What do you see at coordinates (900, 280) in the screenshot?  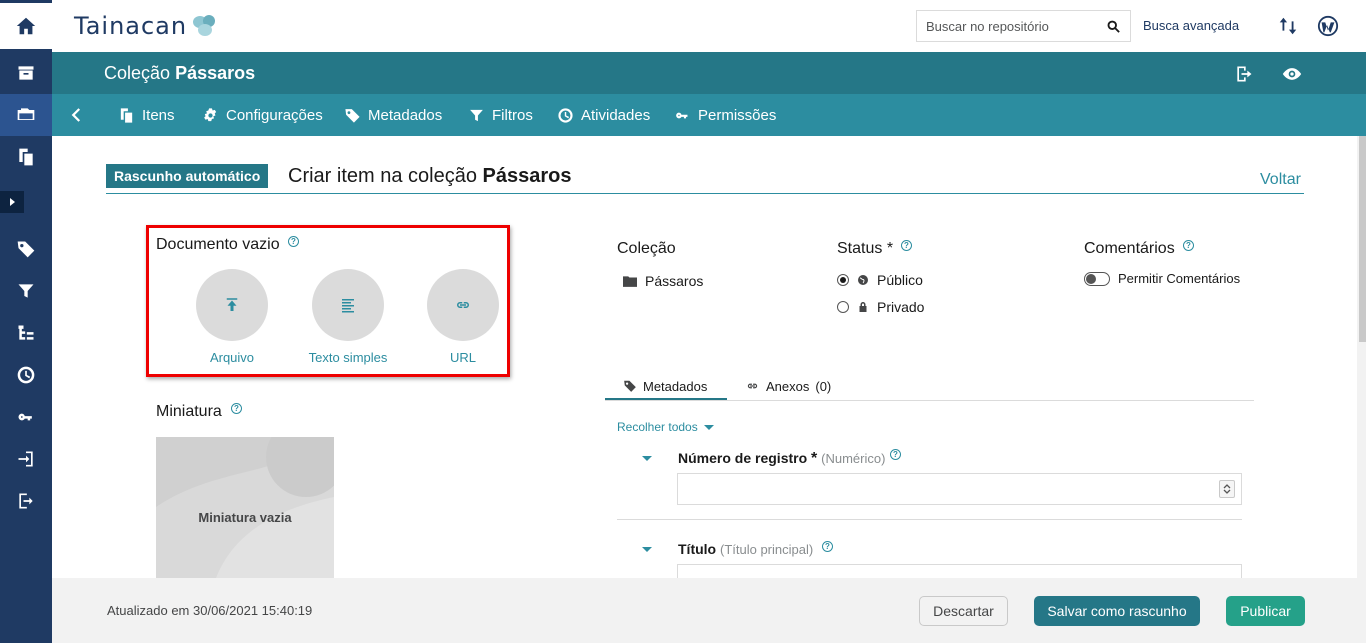 I see `status-public-label: Público` at bounding box center [900, 280].